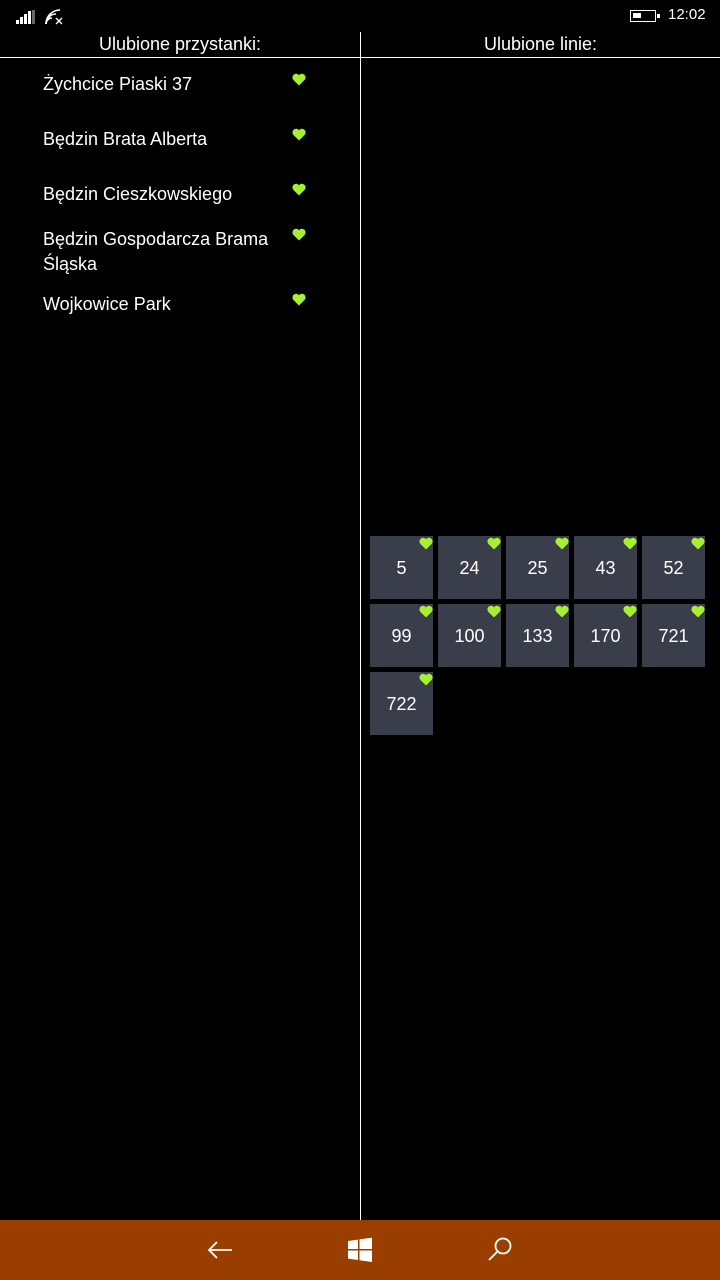 The height and width of the screenshot is (1280, 720). Describe the element at coordinates (540, 44) in the screenshot. I see `lines-header: Ulubione linie:` at that location.